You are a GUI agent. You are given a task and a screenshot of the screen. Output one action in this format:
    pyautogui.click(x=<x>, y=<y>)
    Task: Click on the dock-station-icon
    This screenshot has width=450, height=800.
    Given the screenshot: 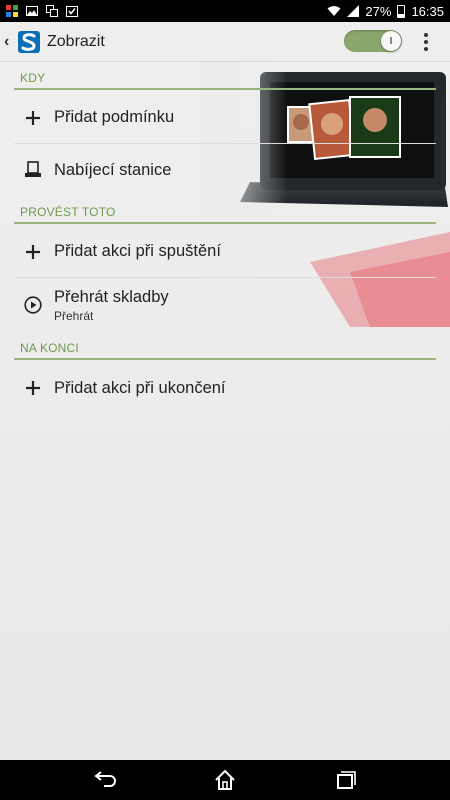 What is the action you would take?
    pyautogui.click(x=33, y=170)
    